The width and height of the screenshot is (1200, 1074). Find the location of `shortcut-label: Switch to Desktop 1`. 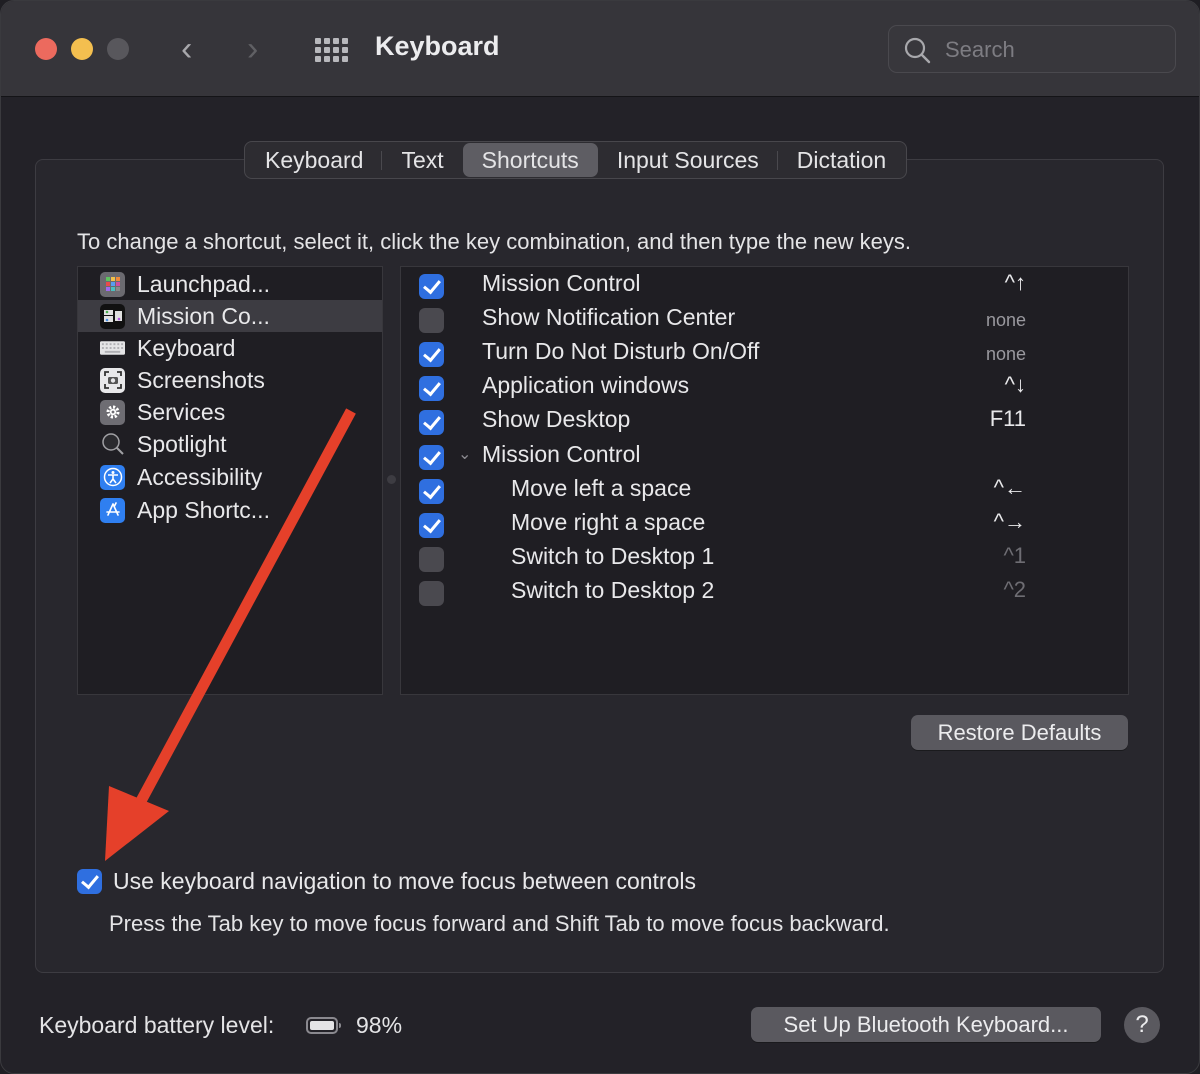

shortcut-label: Switch to Desktop 1 is located at coordinates (613, 556).